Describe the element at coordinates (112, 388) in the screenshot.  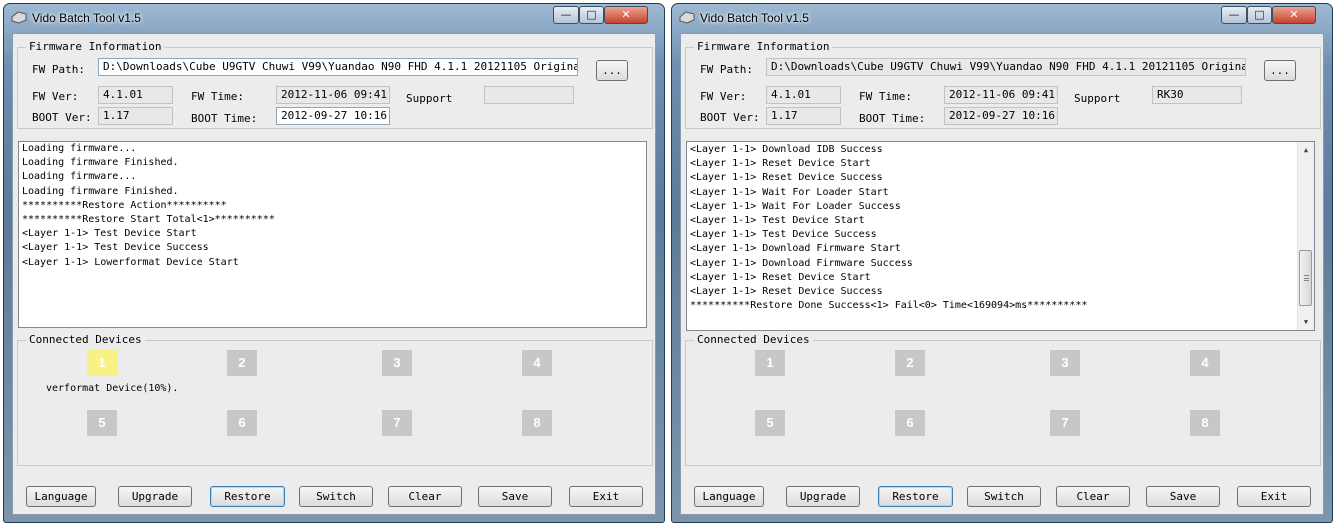
I see `device-1-status: verformat Device(10%).` at that location.